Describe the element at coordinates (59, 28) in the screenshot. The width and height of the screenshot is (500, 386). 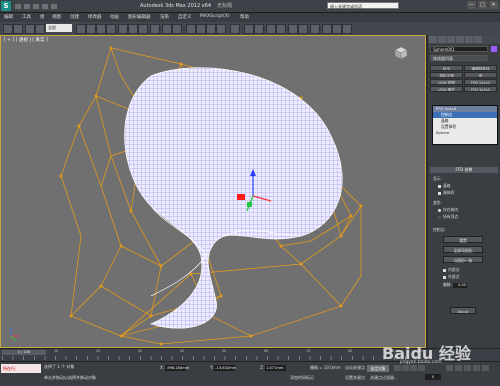
I see `selection-filter-dropdown: 全部` at that location.